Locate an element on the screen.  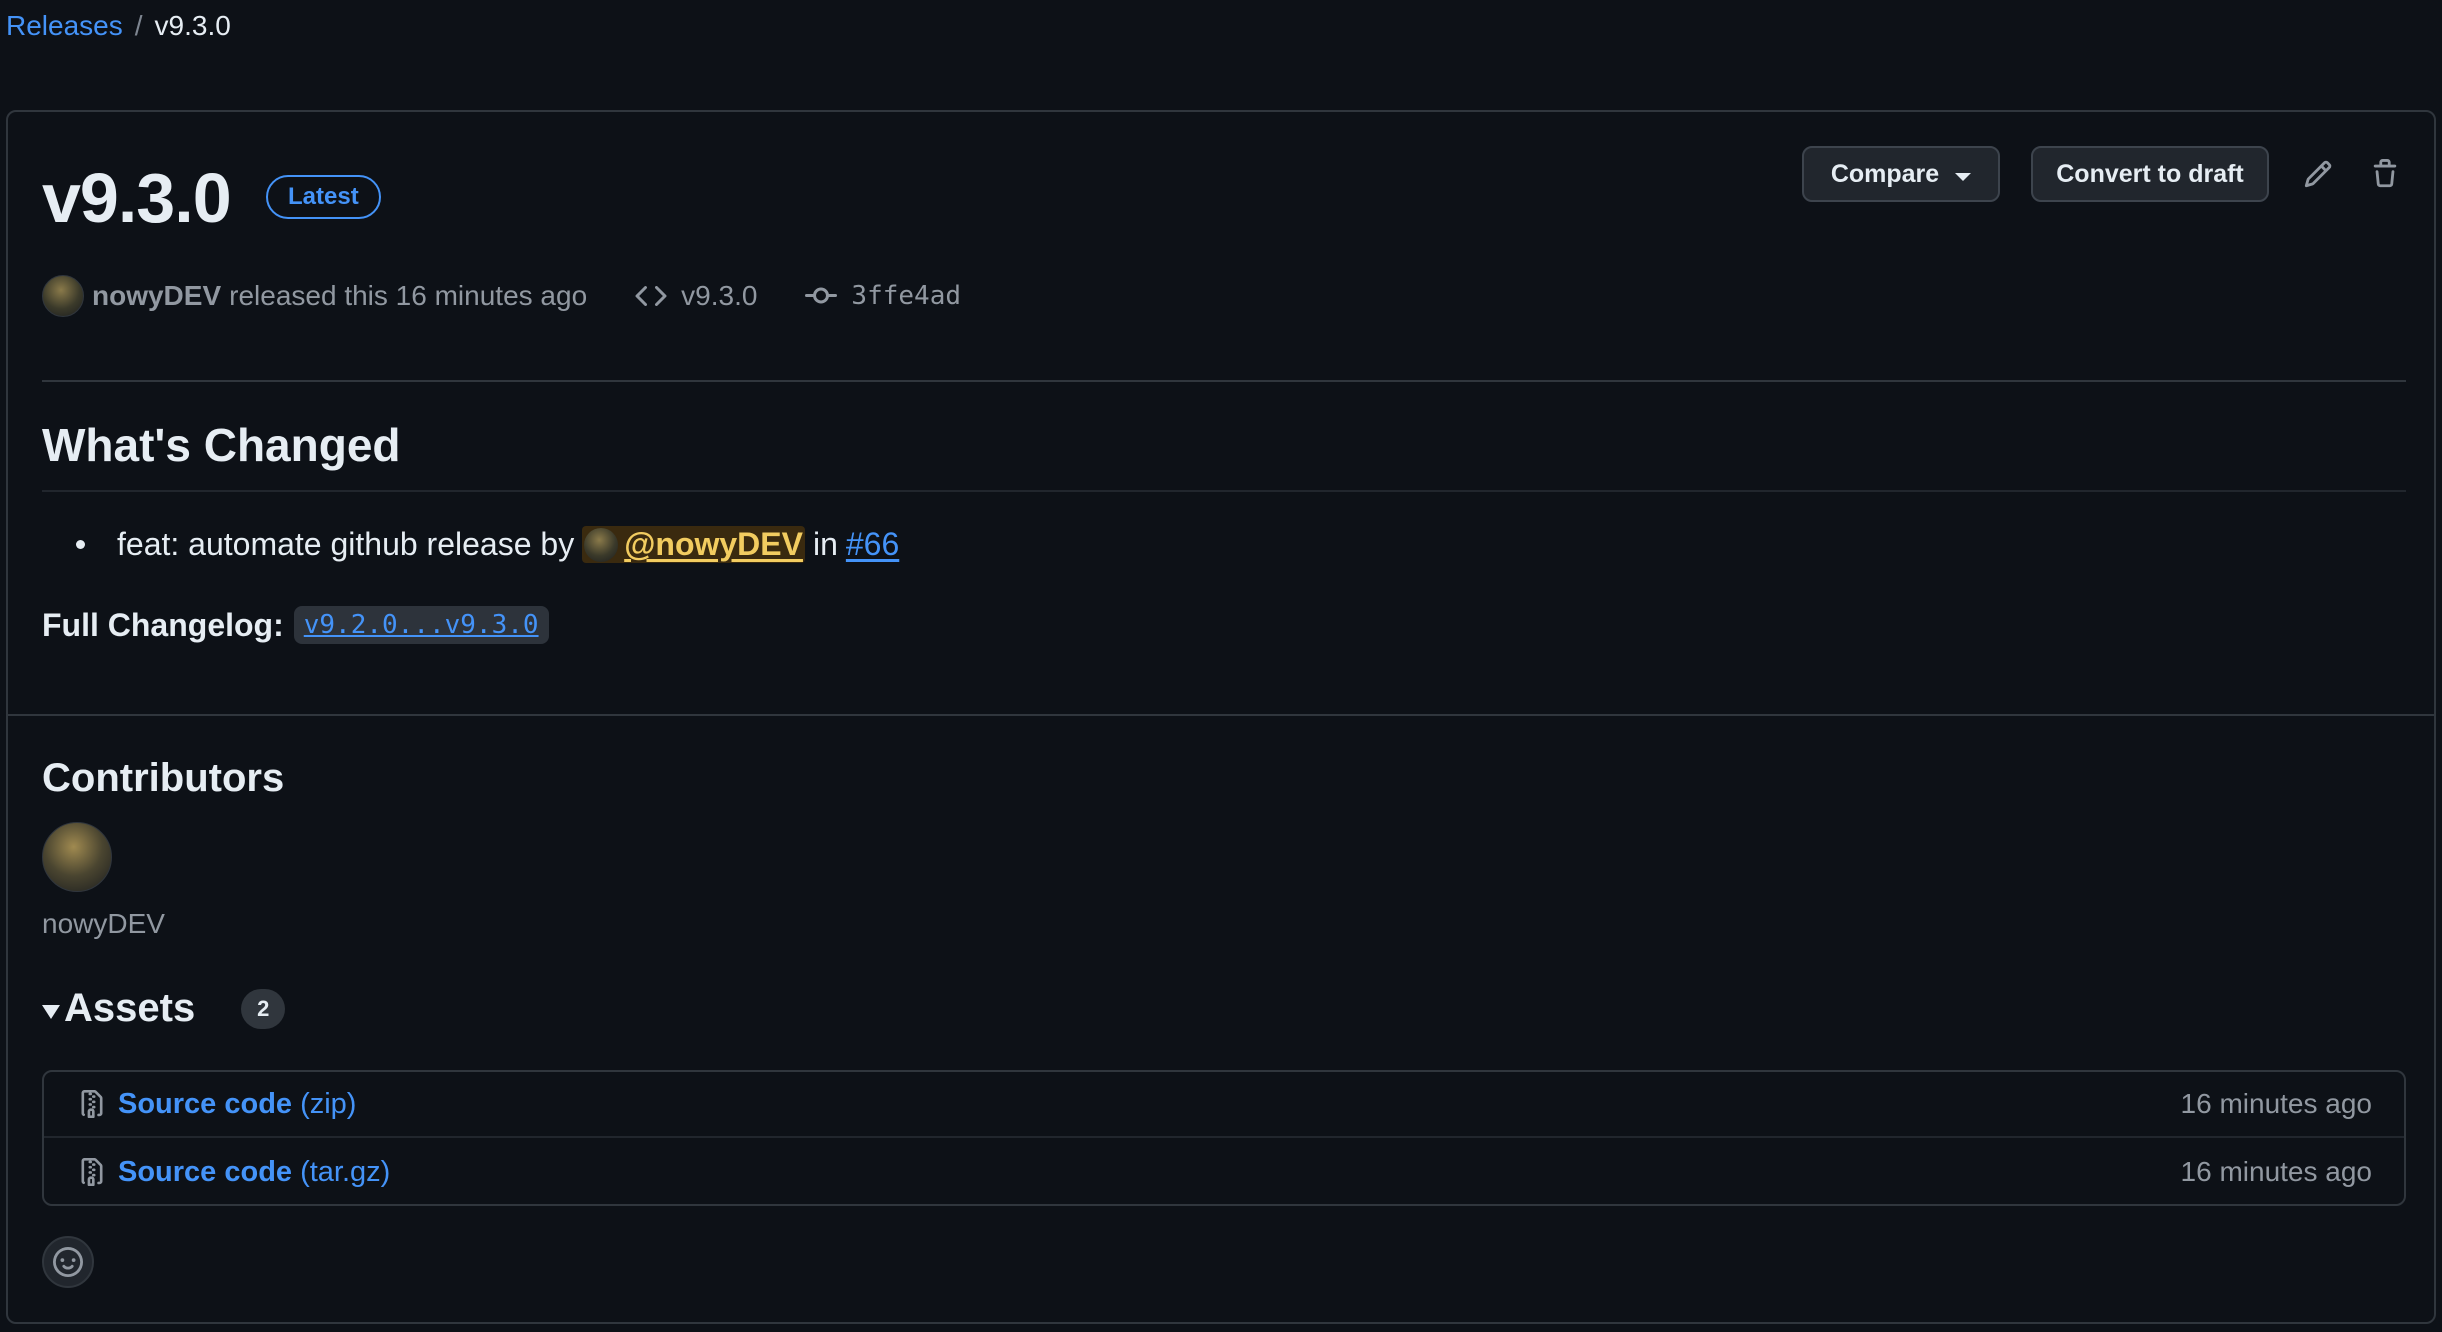
convert-to-draft-button: Convert to draft is located at coordinates (2150, 174).